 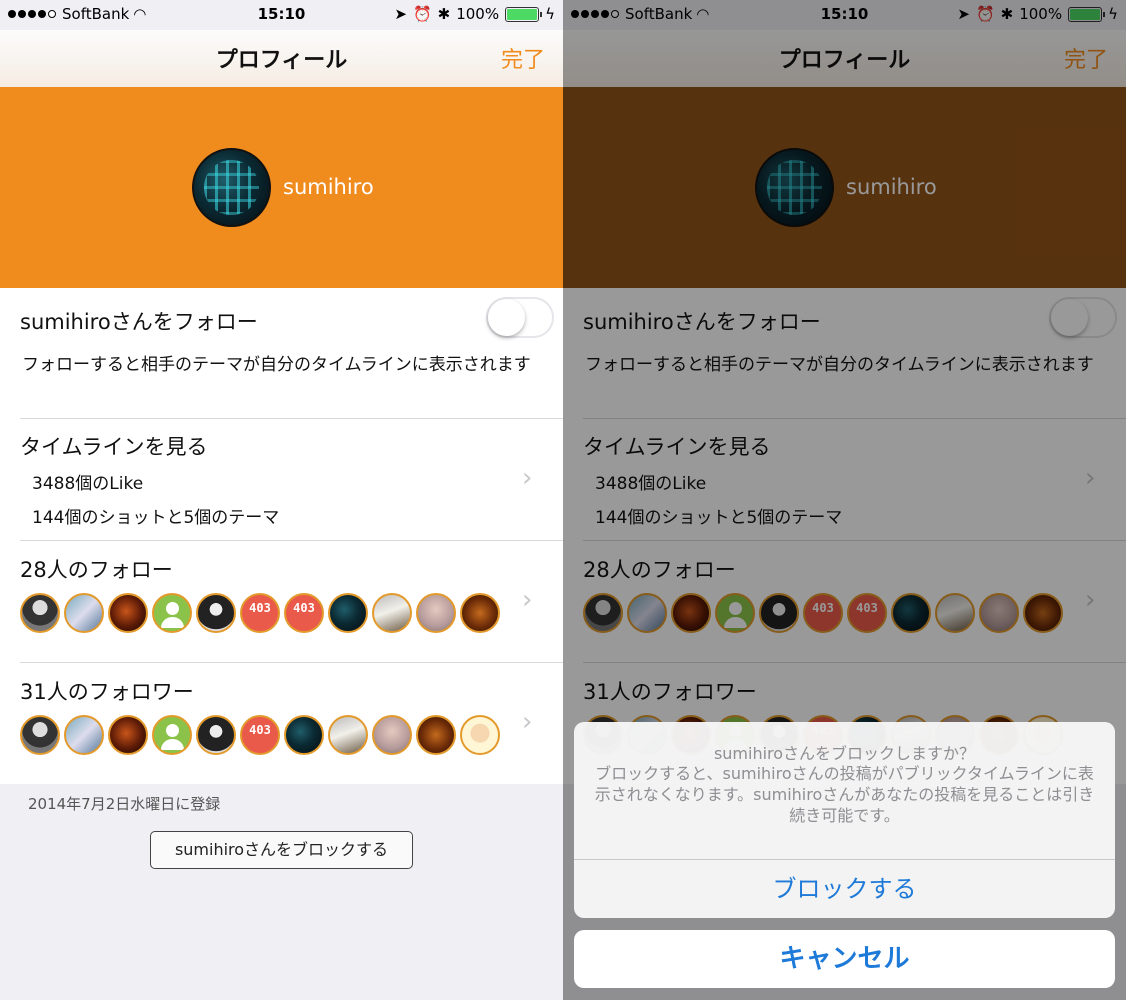 I want to click on follow-toggle, so click(x=520, y=317).